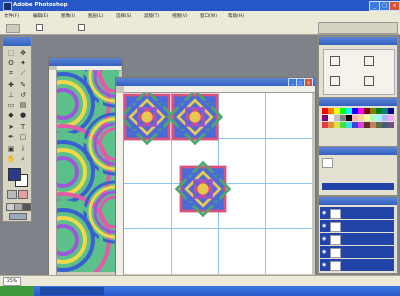 The height and width of the screenshot is (296, 400). I want to click on brush-tool-icon: ✎, so click(23, 85).